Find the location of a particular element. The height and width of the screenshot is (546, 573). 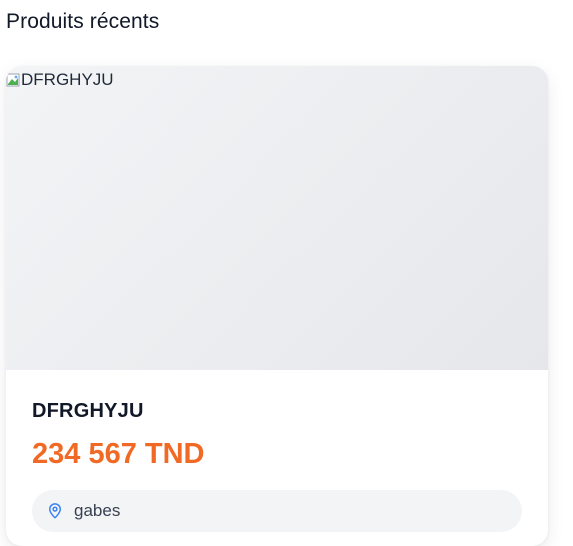

broken-image-alt: DFRGHYJU is located at coordinates (60, 80).